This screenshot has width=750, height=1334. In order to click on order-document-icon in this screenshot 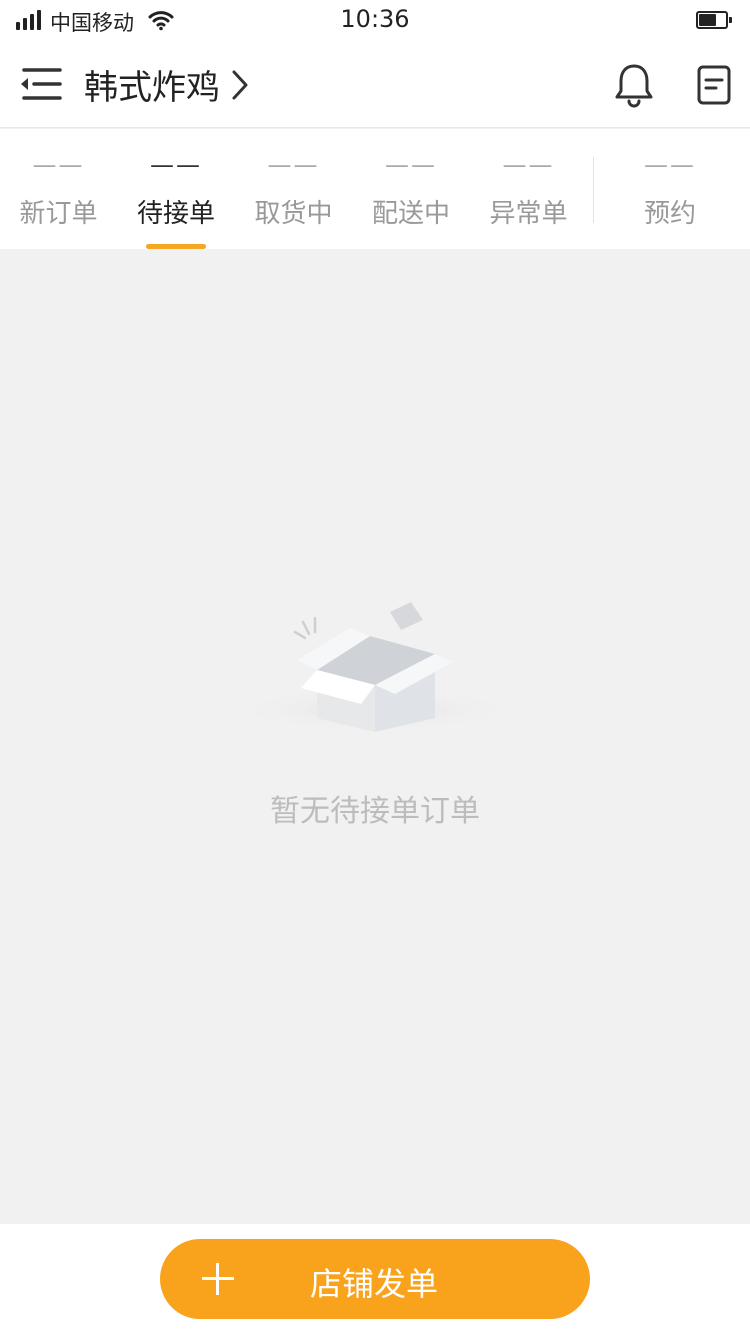, I will do `click(714, 85)`.